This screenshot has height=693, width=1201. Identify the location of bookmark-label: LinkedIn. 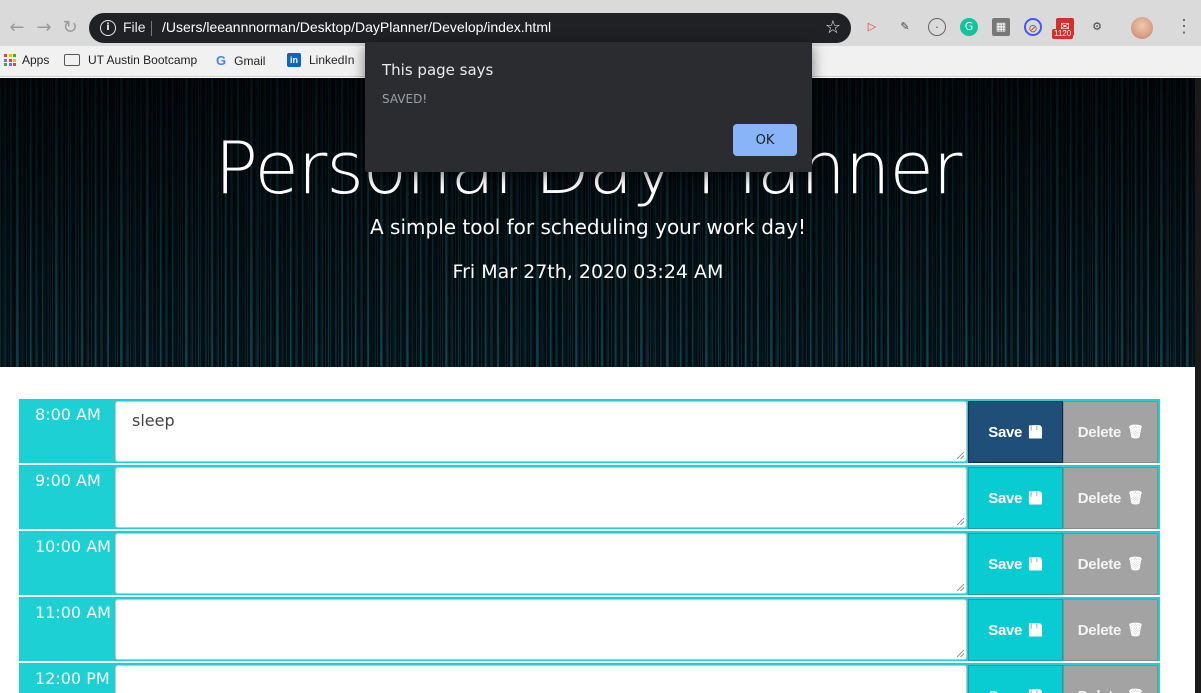
(332, 60).